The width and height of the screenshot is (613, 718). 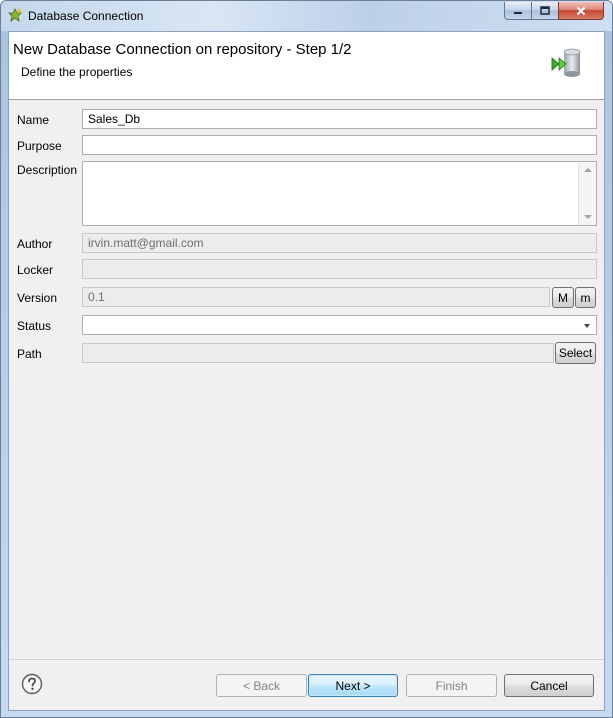 I want to click on author-input: irvin.matt@gmail.com, so click(x=339, y=243).